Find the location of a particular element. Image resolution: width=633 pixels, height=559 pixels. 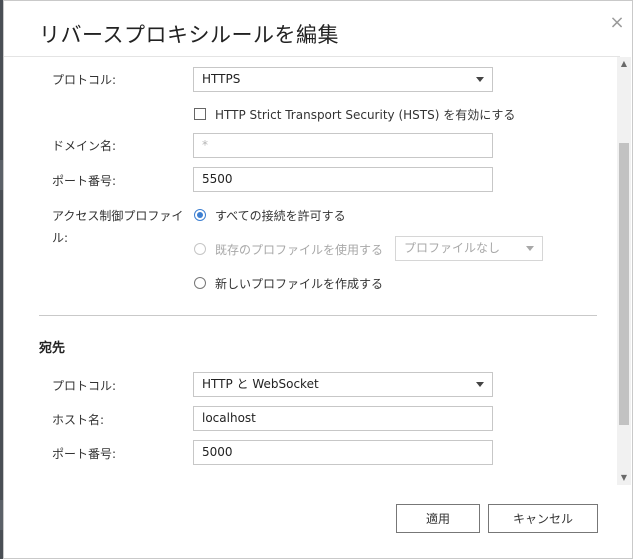

host-label: ホスト名: is located at coordinates (78, 420).